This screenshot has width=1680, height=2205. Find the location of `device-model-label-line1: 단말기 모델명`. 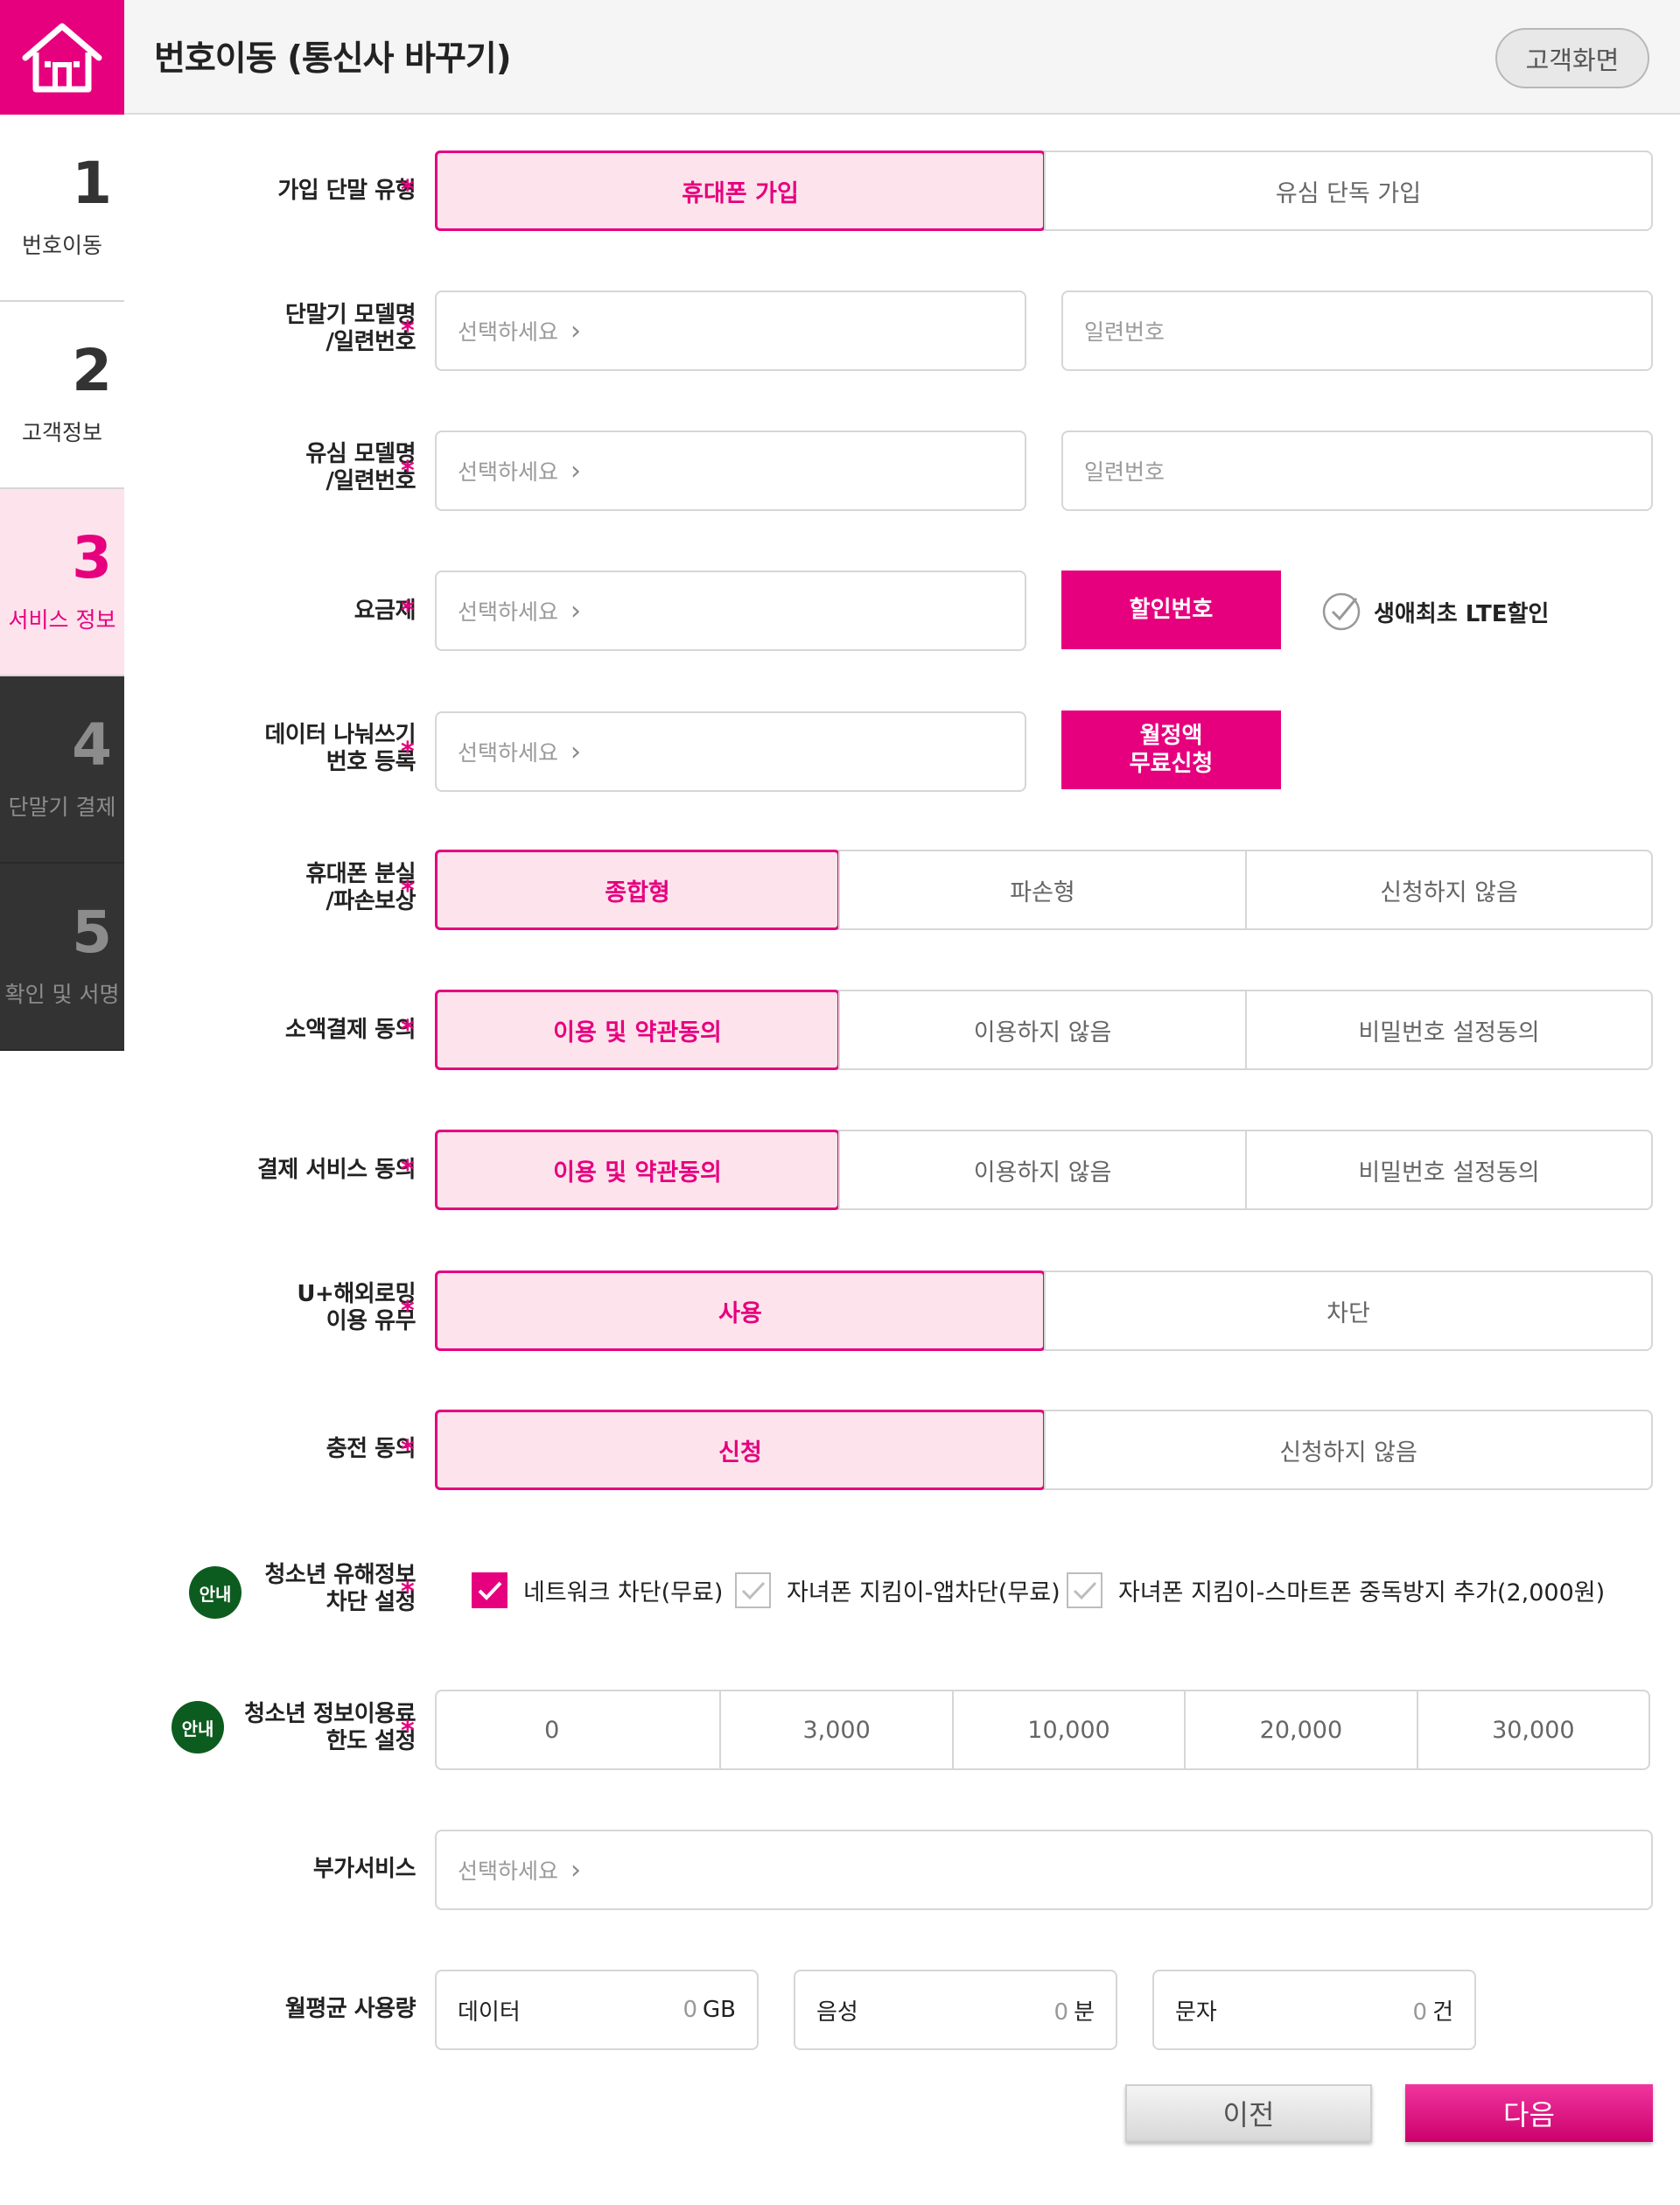

device-model-label-line1: 단말기 모델명 is located at coordinates (350, 315).